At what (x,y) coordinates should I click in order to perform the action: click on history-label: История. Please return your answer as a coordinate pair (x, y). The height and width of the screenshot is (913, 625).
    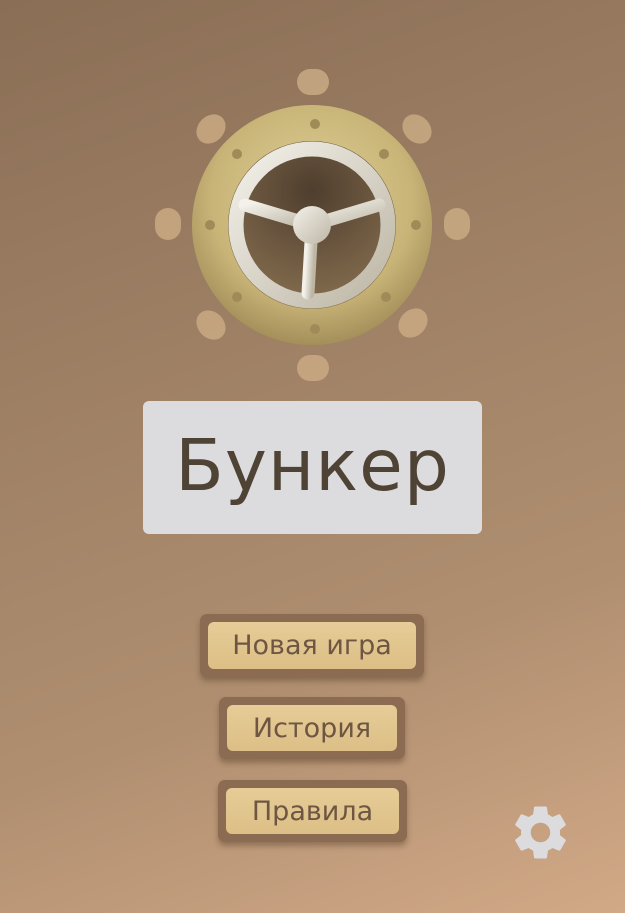
    Looking at the image, I should click on (312, 728).